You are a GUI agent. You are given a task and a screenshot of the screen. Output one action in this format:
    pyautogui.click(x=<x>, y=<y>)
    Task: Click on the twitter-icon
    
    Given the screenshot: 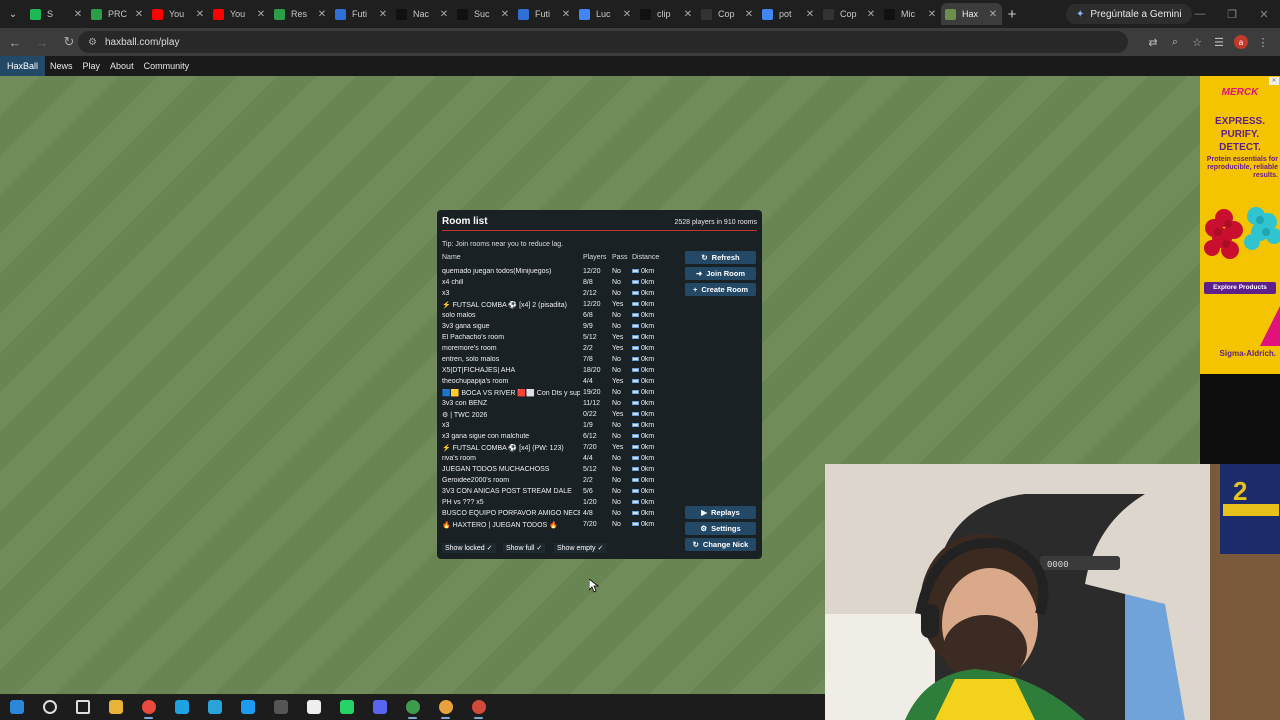 What is the action you would take?
    pyautogui.click(x=247, y=707)
    